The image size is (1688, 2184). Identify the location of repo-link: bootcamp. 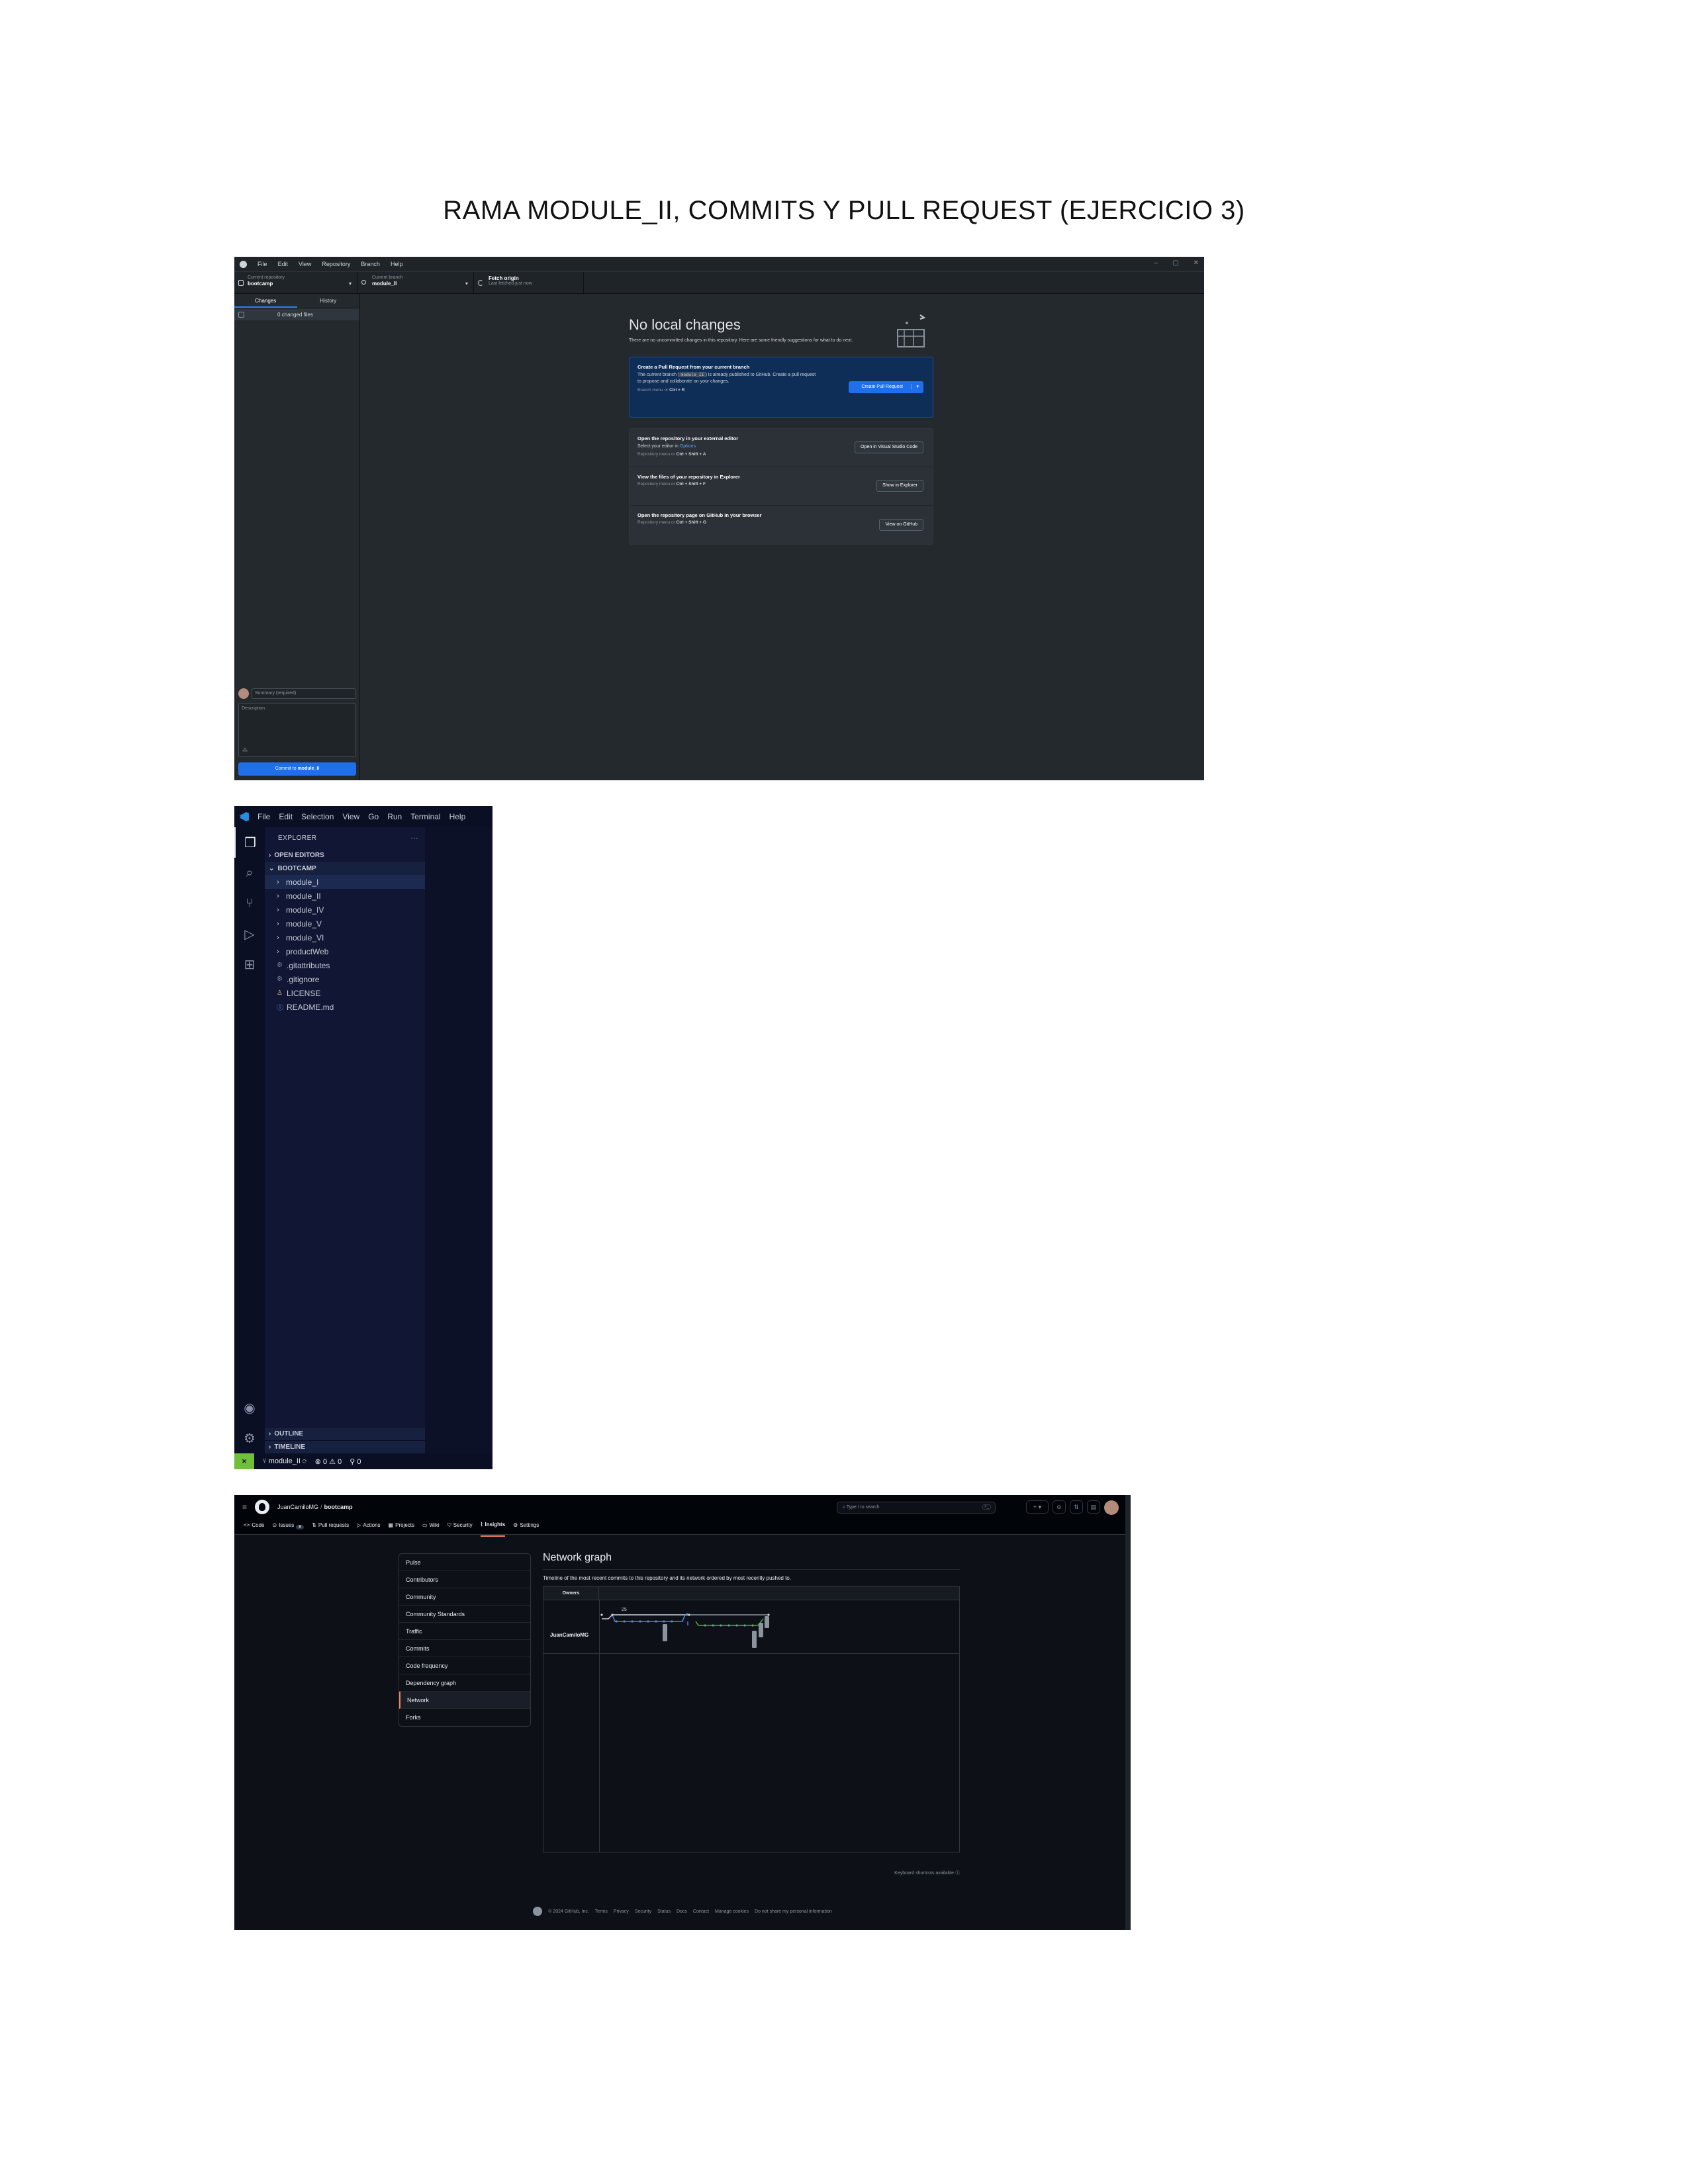
(338, 1507).